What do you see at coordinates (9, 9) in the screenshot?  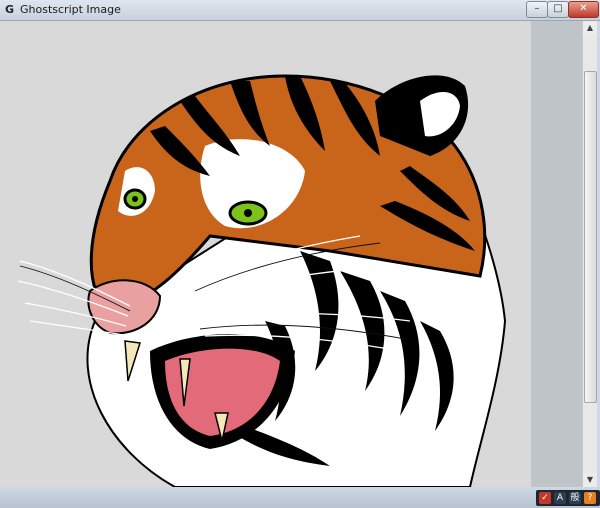 I see `app-icon: G` at bounding box center [9, 9].